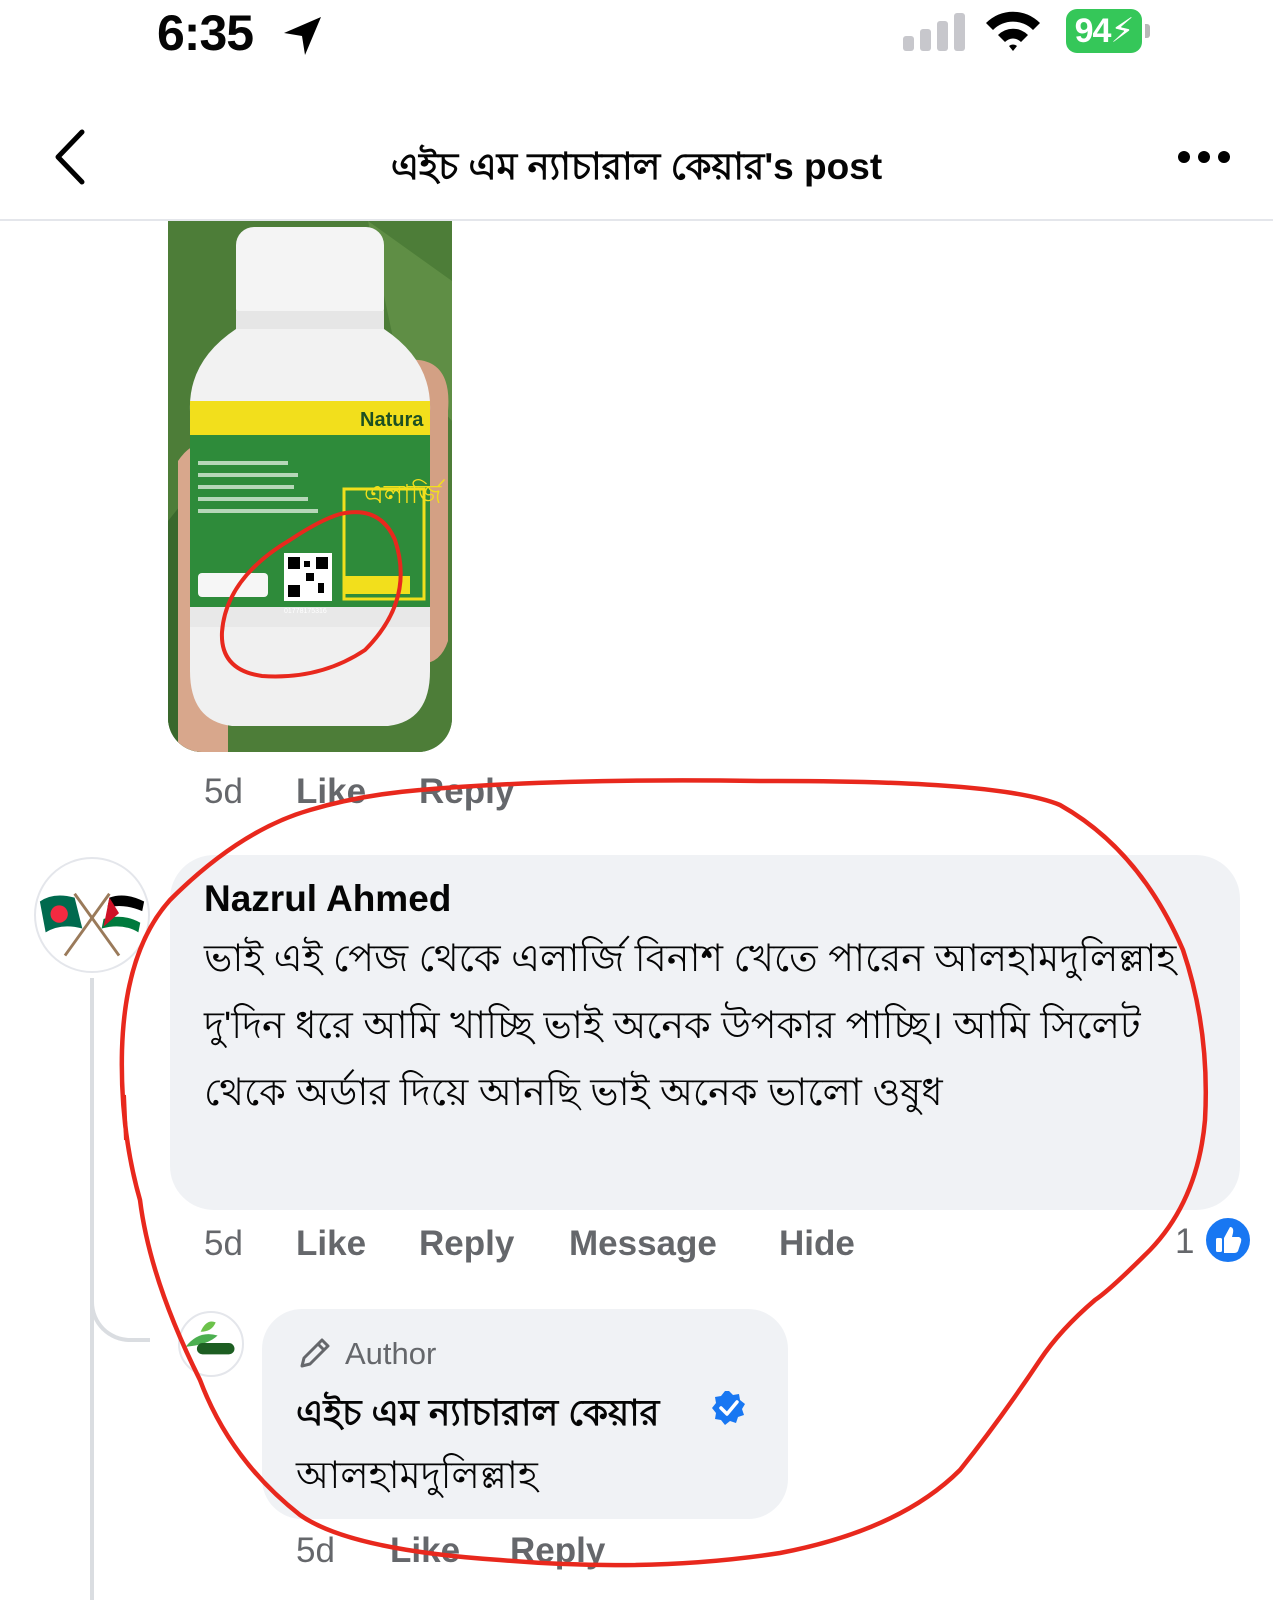  What do you see at coordinates (310, 486) in the screenshot?
I see `product-photo: Natura এলার্জি 01778175316` at bounding box center [310, 486].